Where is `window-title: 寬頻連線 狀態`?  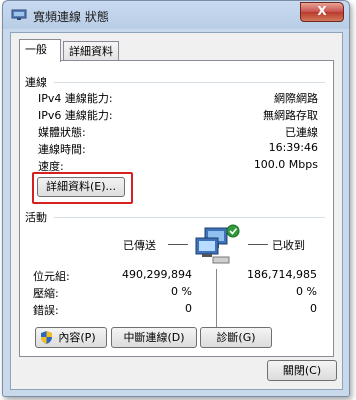
window-title: 寬頻連線 狀態 is located at coordinates (71, 17).